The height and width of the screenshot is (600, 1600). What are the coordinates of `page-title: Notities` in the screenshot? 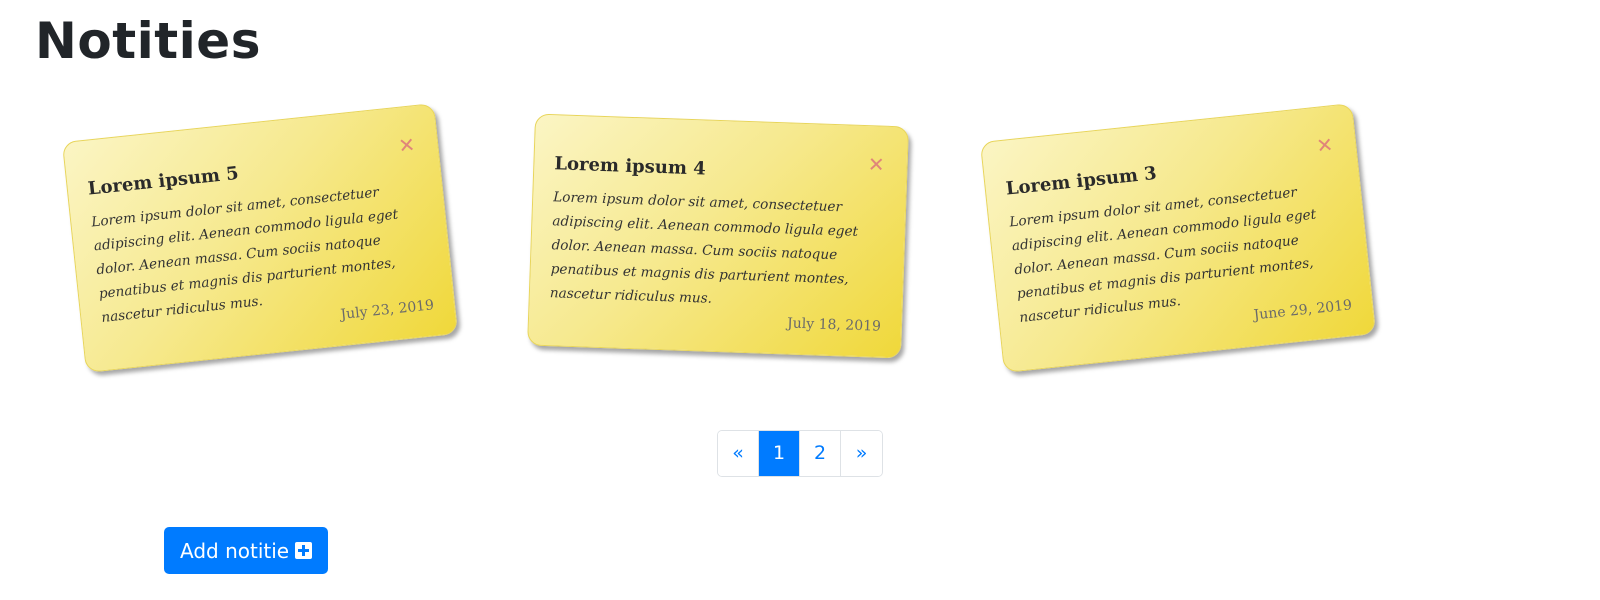 It's located at (148, 41).